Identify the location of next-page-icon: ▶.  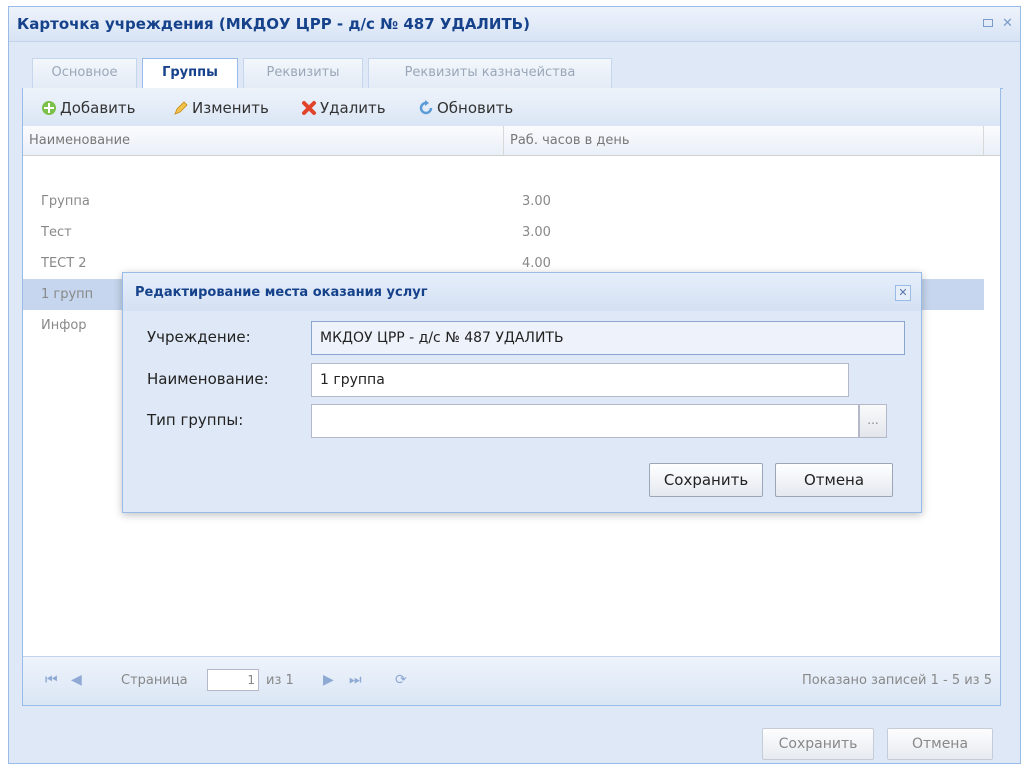
(328, 680).